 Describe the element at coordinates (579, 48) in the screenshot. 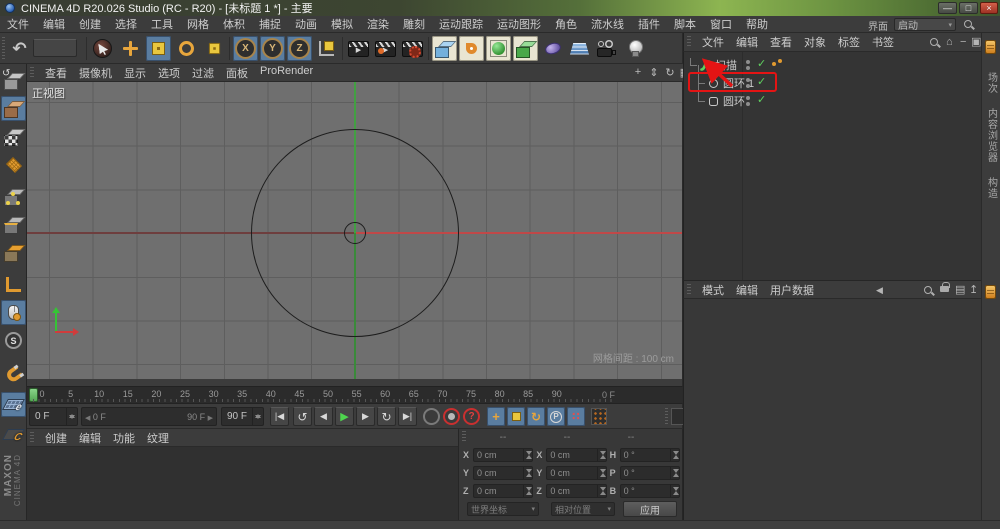

I see `floor-button` at that location.